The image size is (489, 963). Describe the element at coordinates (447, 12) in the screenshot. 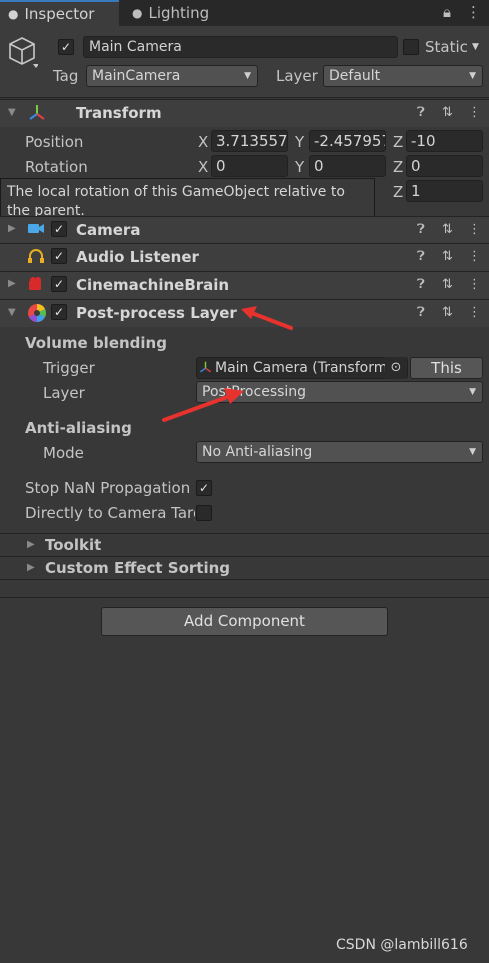

I see `lock-icon: 🔒︎` at that location.